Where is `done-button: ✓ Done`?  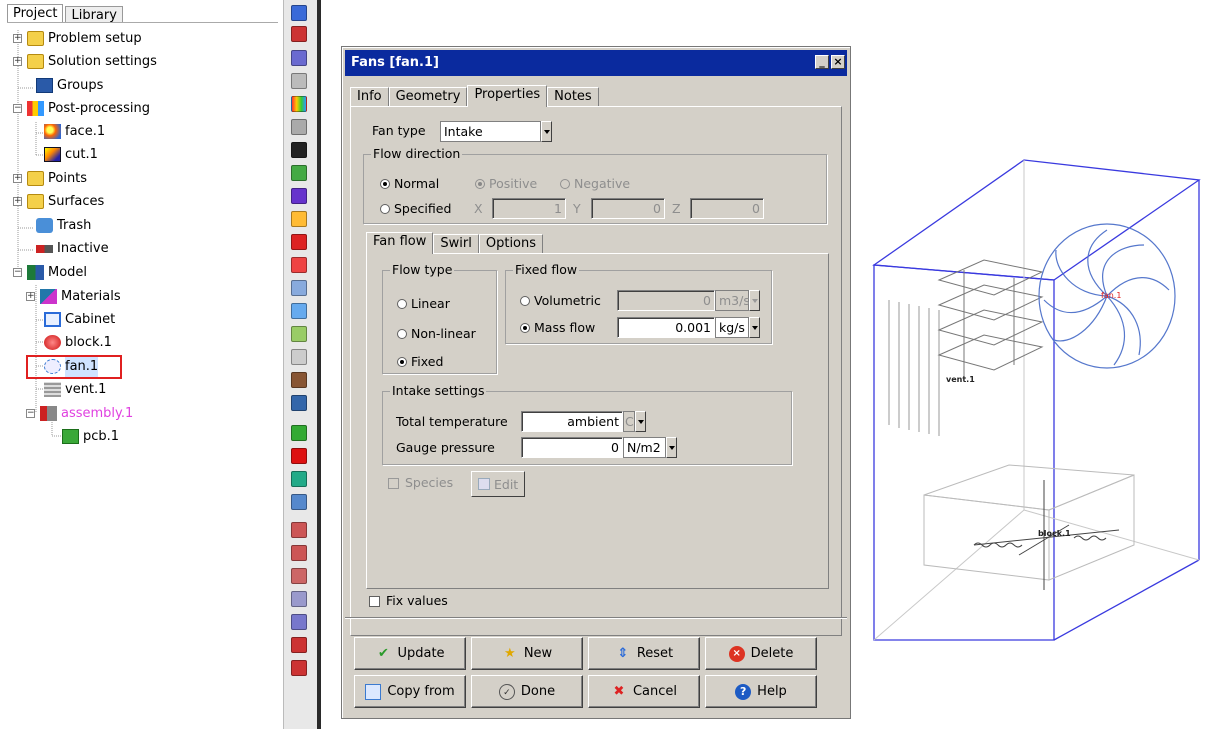 done-button: ✓ Done is located at coordinates (527, 691).